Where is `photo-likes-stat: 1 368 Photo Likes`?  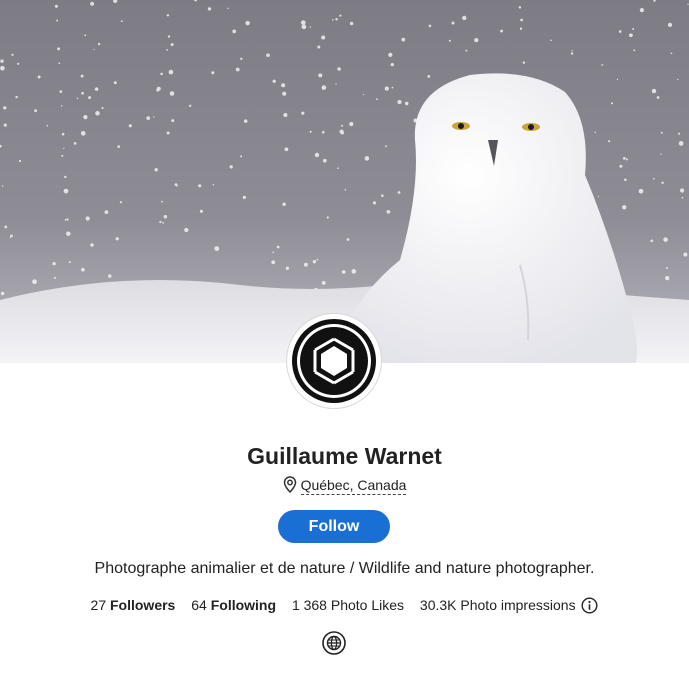 photo-likes-stat: 1 368 Photo Likes is located at coordinates (348, 605).